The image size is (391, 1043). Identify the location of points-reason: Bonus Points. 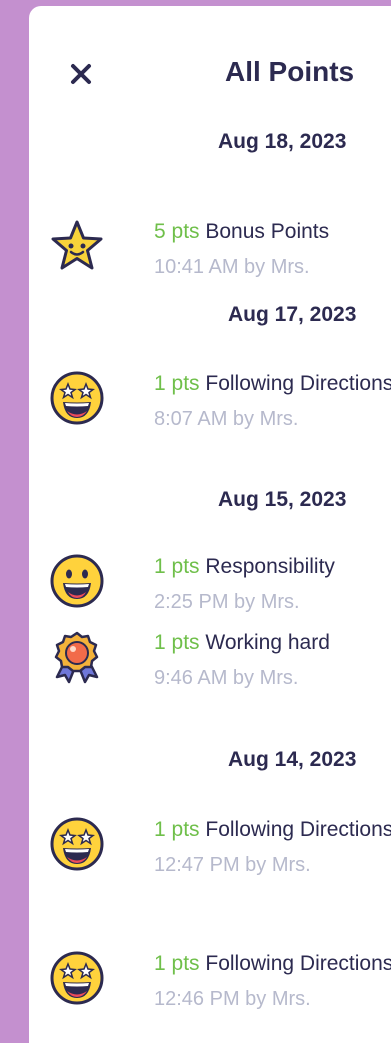
(267, 231).